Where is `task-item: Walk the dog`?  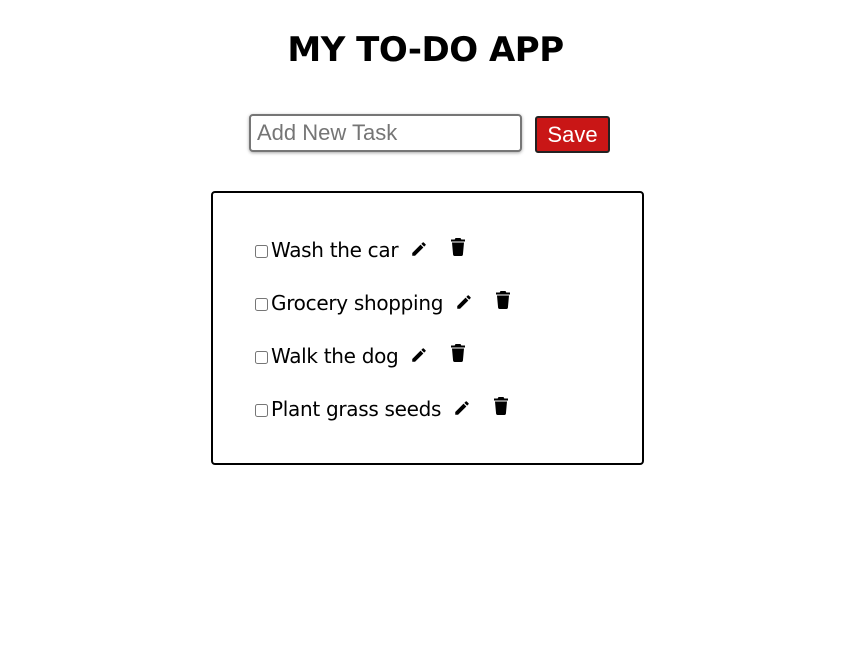 task-item: Walk the dog is located at coordinates (382, 366).